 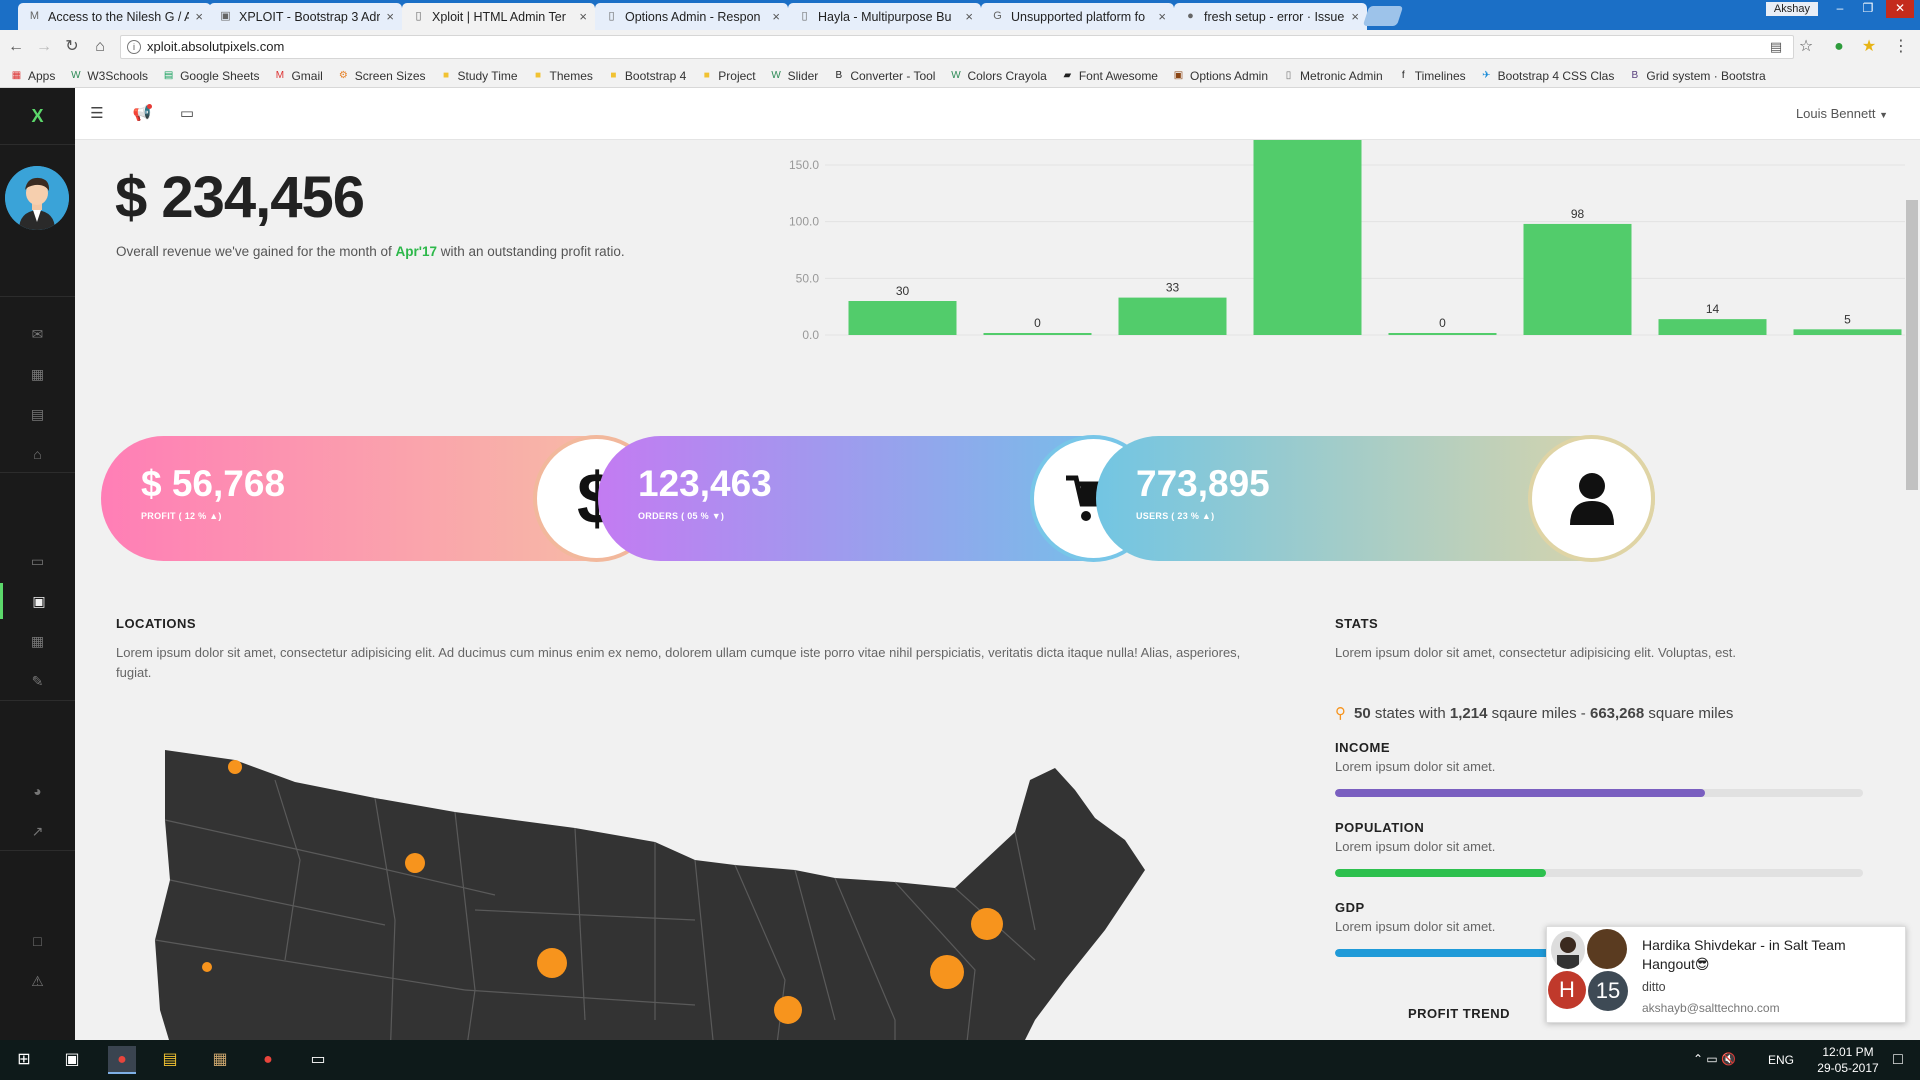 I want to click on info-icon: i, so click(x=134, y=47).